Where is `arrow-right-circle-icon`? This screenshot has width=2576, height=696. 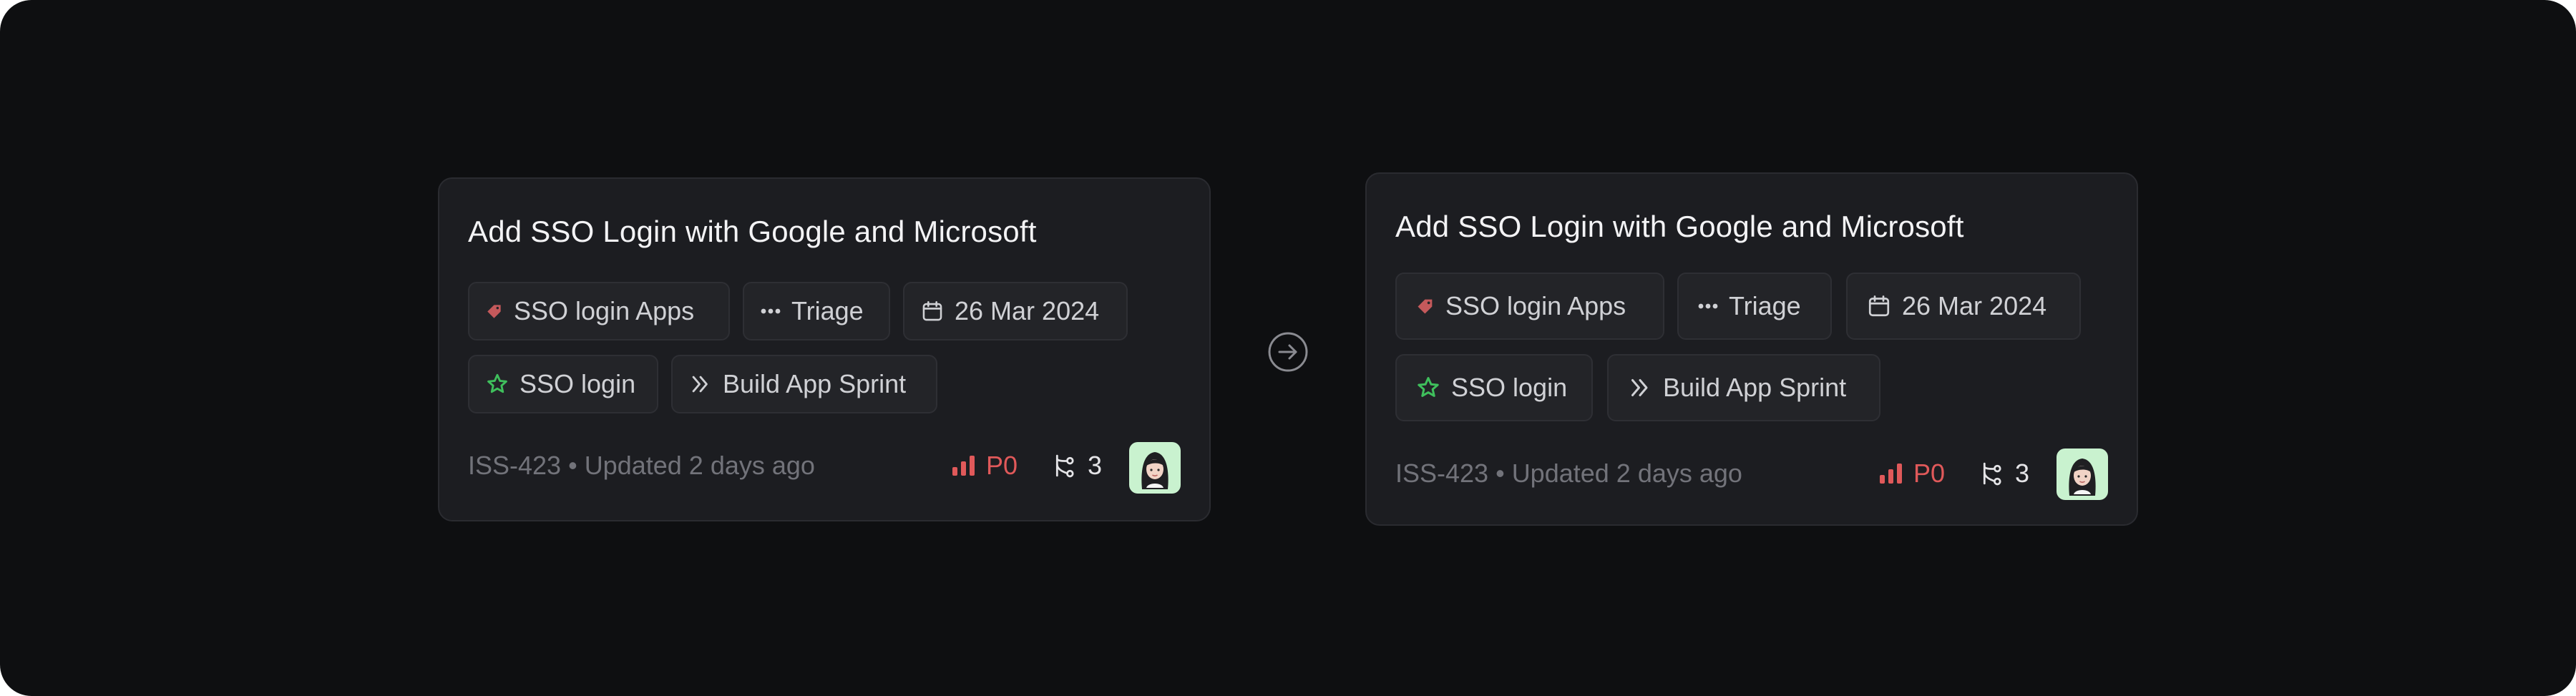
arrow-right-circle-icon is located at coordinates (1288, 352).